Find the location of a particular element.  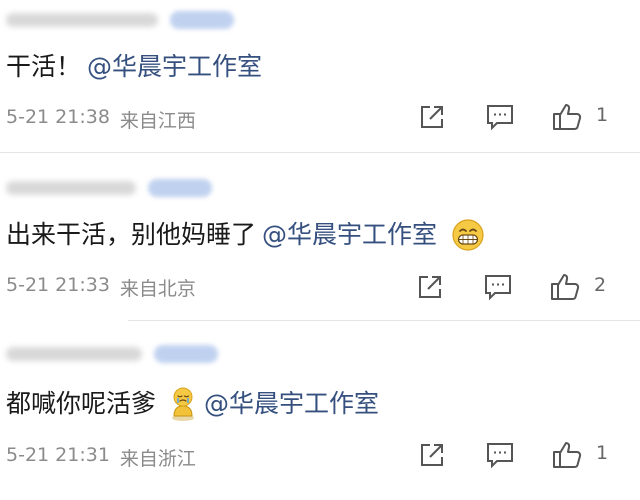

grinning-face-icon is located at coordinates (468, 235).